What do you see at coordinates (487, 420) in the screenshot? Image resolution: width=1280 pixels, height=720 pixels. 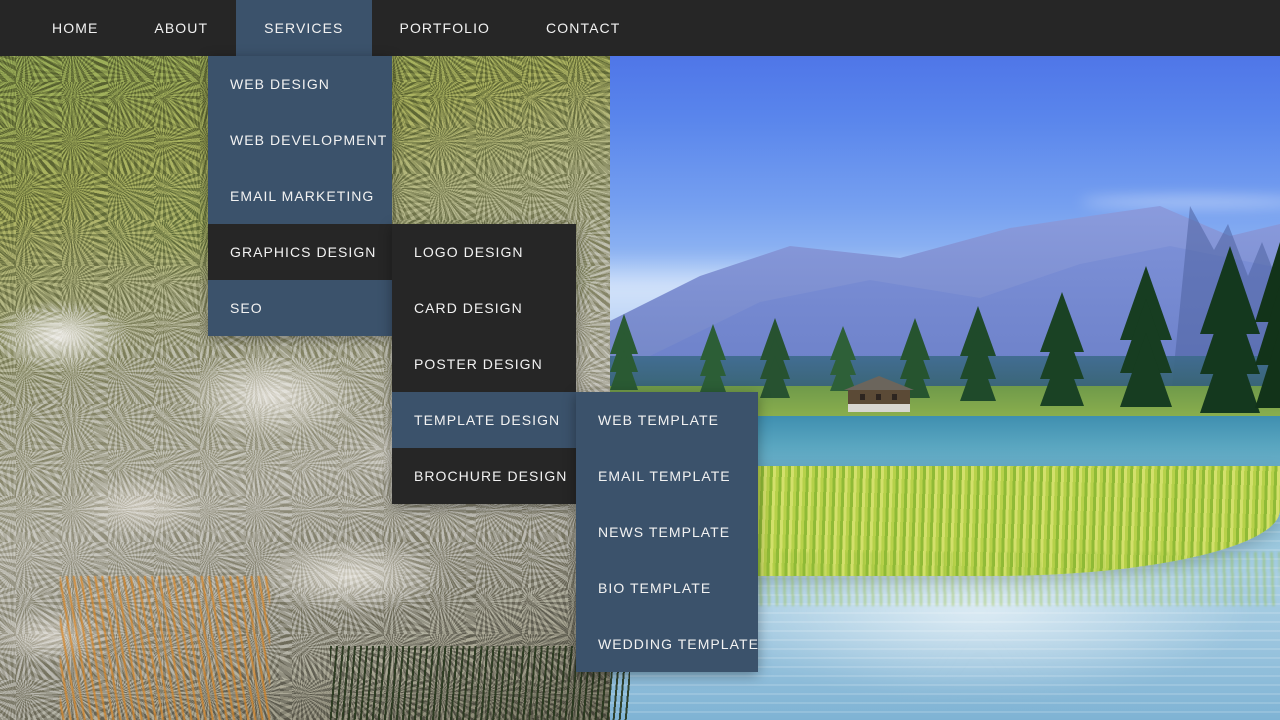 I see `menu-item-label: TEMPLATE DESIGN` at bounding box center [487, 420].